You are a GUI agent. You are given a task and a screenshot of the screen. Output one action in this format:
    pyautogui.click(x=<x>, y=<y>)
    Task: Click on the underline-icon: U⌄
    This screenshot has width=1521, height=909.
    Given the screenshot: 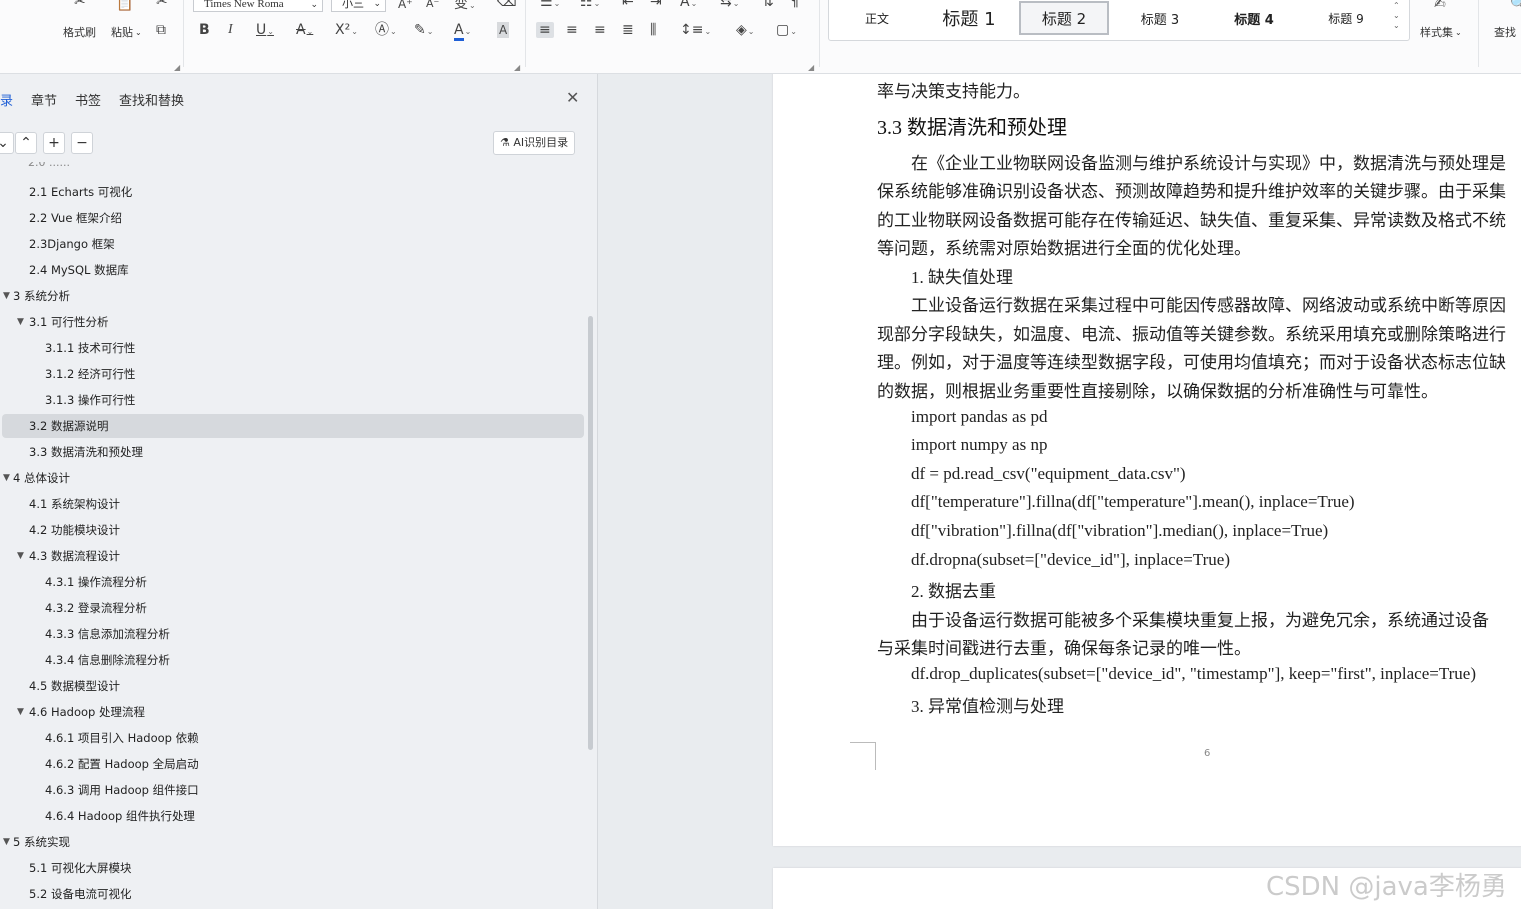 What is the action you would take?
    pyautogui.click(x=265, y=31)
    